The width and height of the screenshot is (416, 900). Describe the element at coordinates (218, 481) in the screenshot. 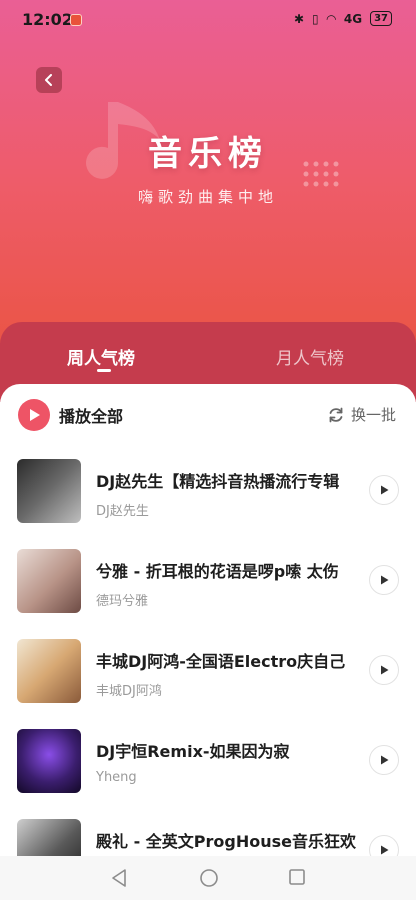

I see `song-title: DJ赵先生【精选抖音热播流行专辑` at that location.